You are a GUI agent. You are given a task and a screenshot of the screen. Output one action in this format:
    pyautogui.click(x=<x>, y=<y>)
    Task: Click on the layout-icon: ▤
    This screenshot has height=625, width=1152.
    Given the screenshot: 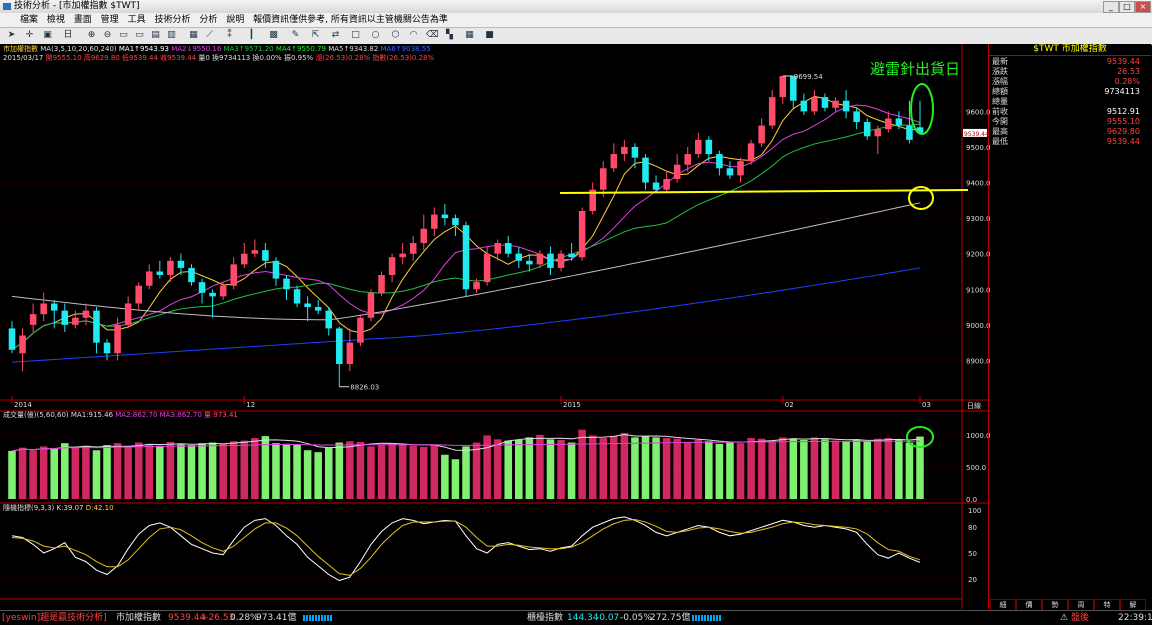 What is the action you would take?
    pyautogui.click(x=155, y=35)
    